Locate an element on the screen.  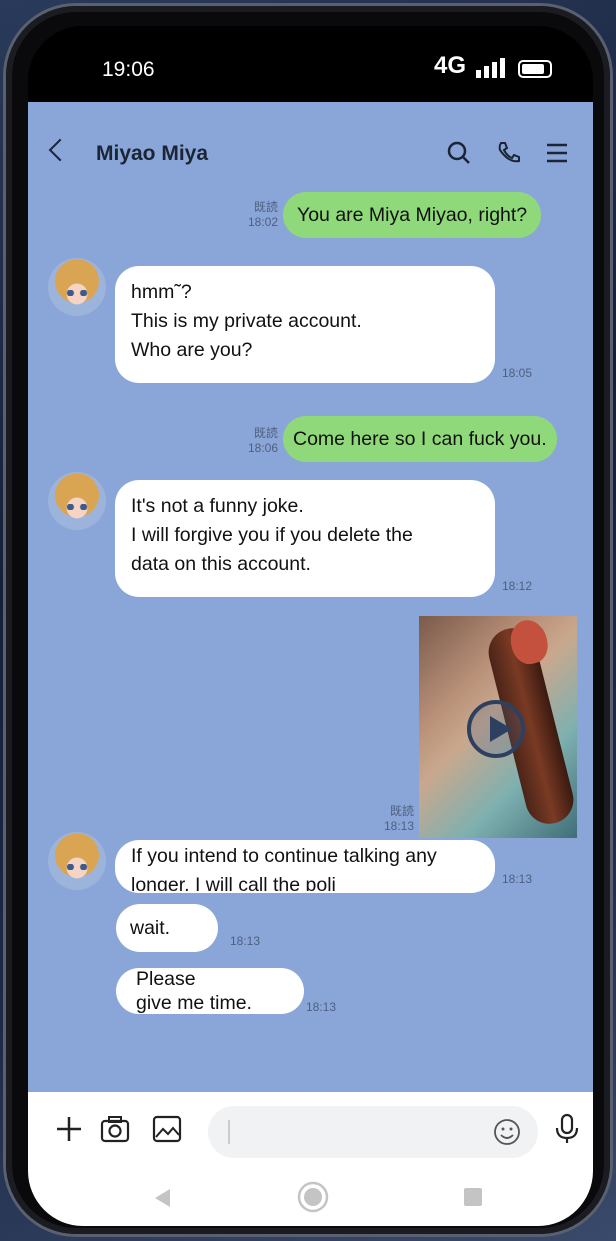
status-bar: 19:06 4G is located at coordinates (310, 64).